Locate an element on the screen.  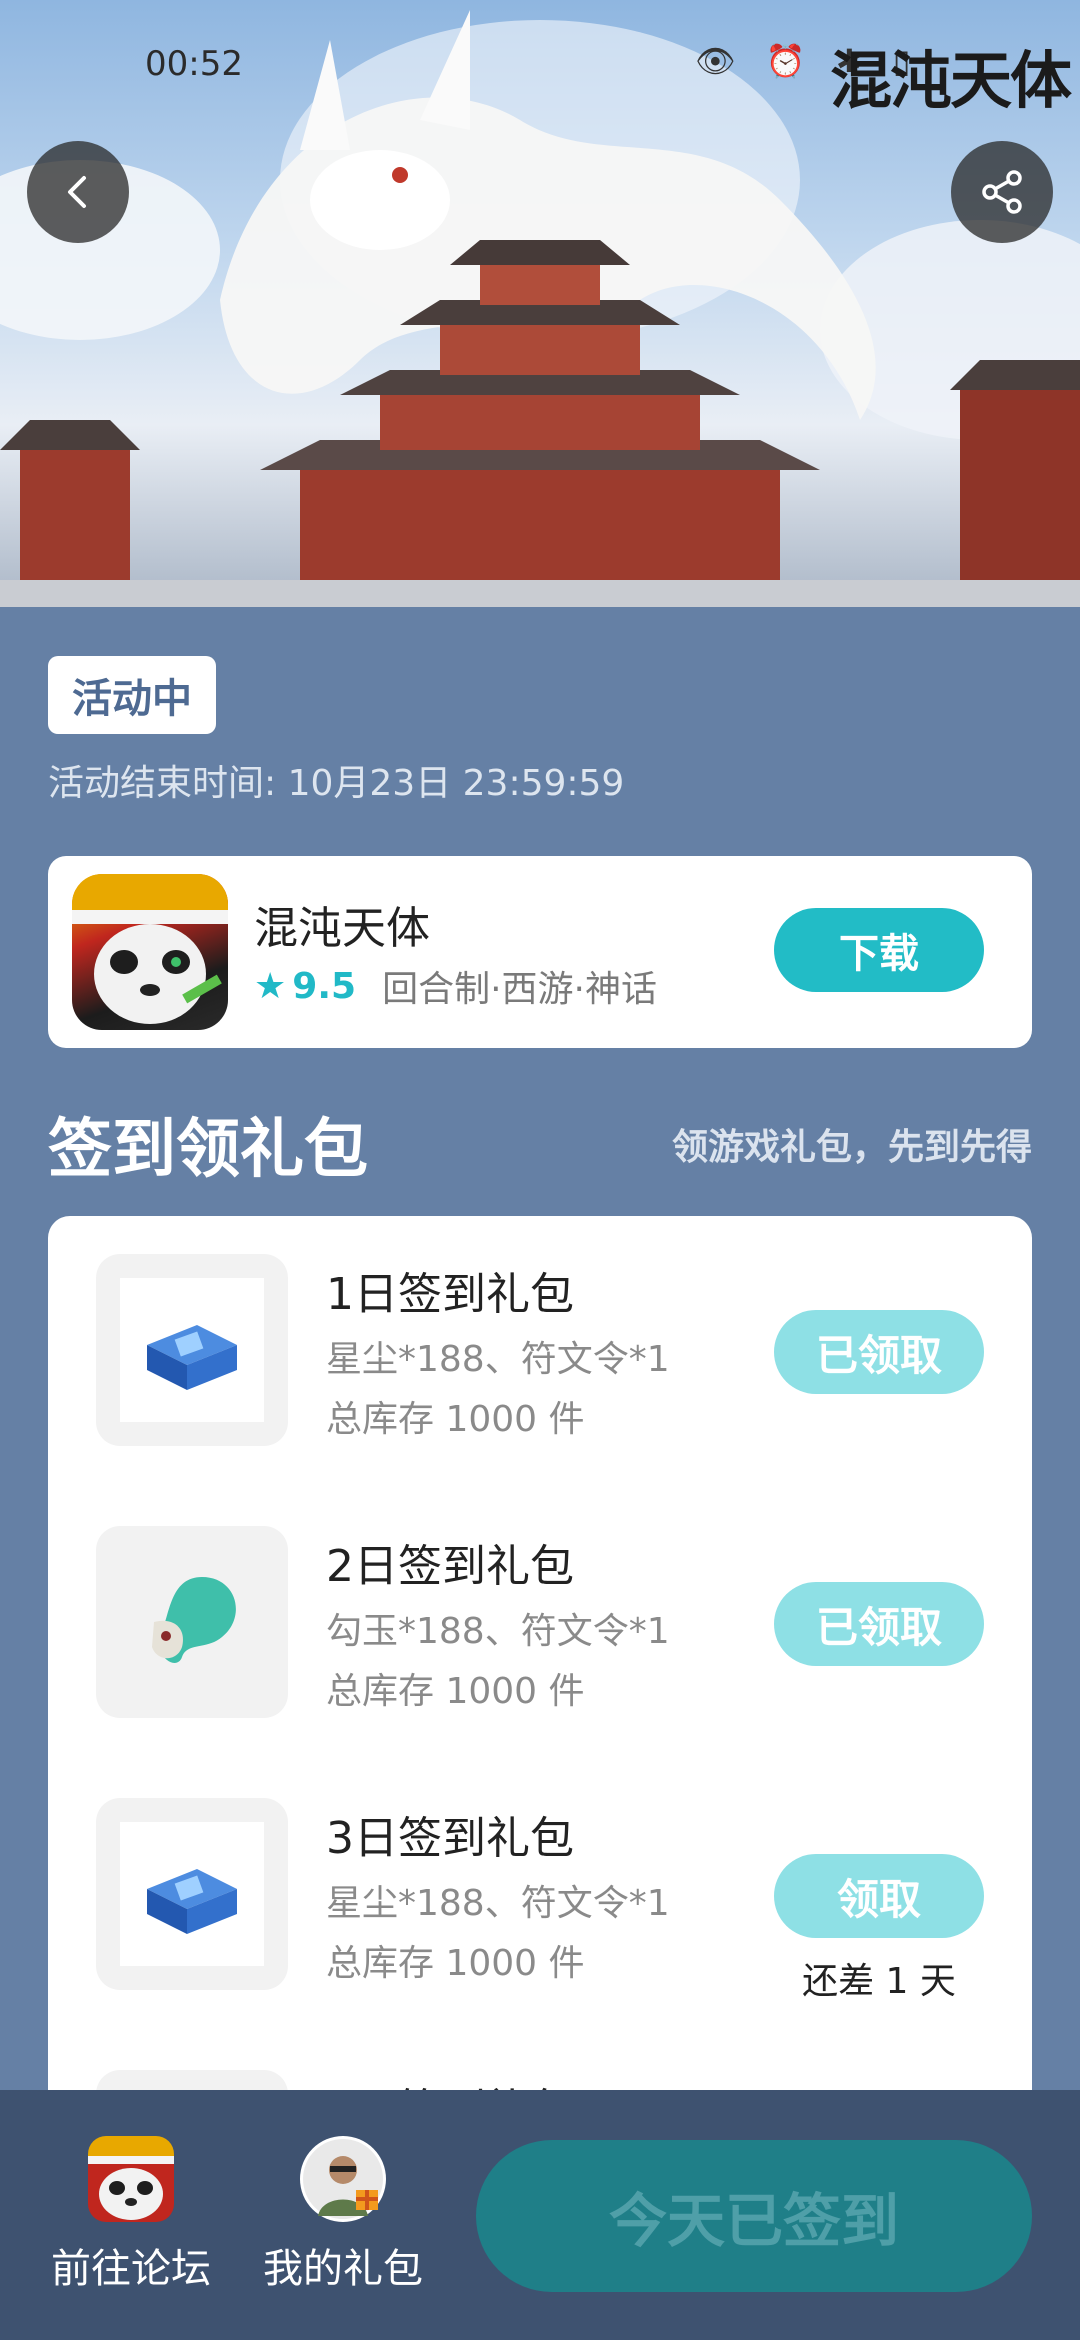
my-gifts-nav-button: 我的礼包 is located at coordinates (343, 2215).